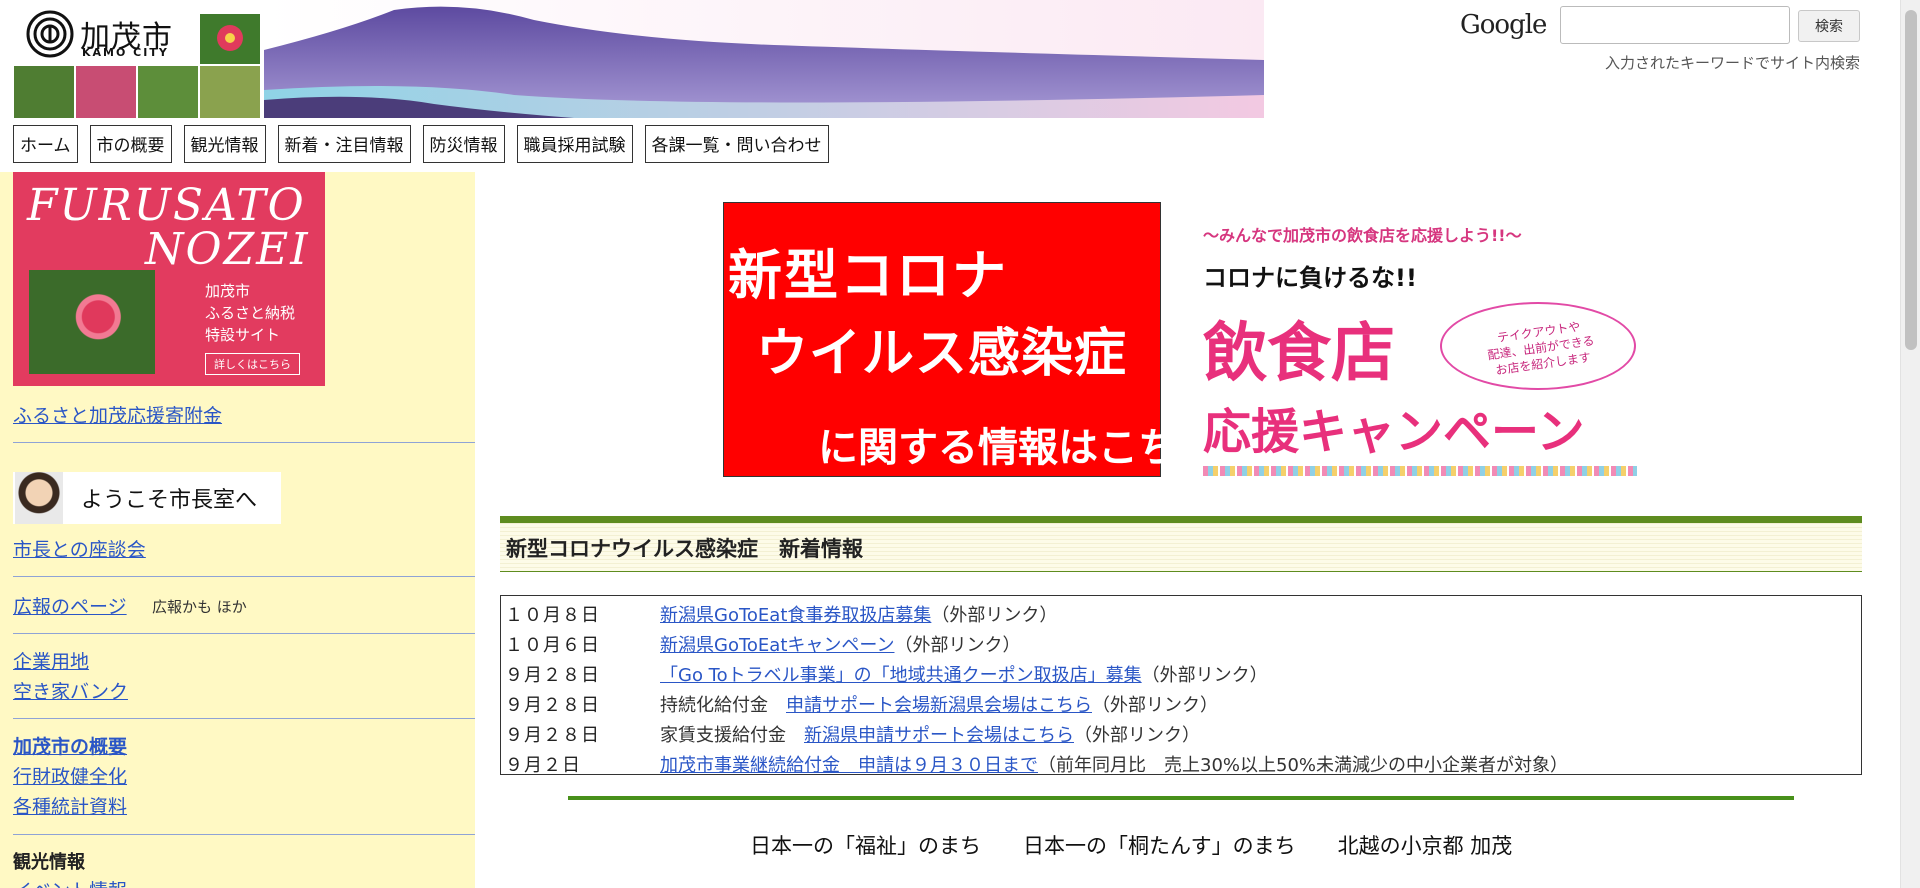 Image resolution: width=1920 pixels, height=888 pixels. What do you see at coordinates (723, 705) in the screenshot?
I see `news-prefix: 持続化給付金` at bounding box center [723, 705].